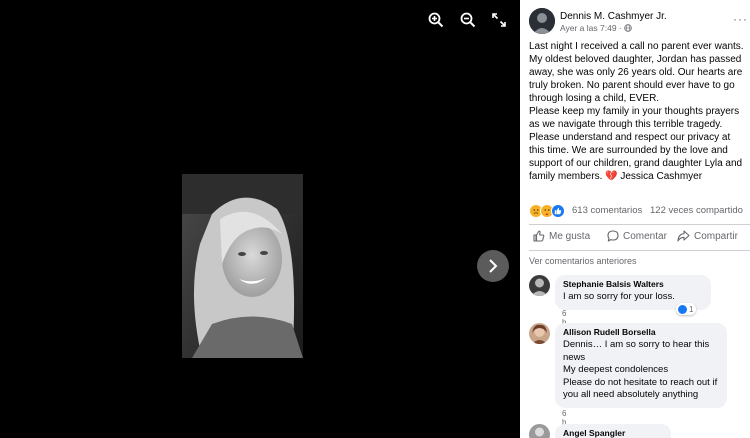  Describe the element at coordinates (607, 210) in the screenshot. I see `comments-count: 613 comentarios` at that location.